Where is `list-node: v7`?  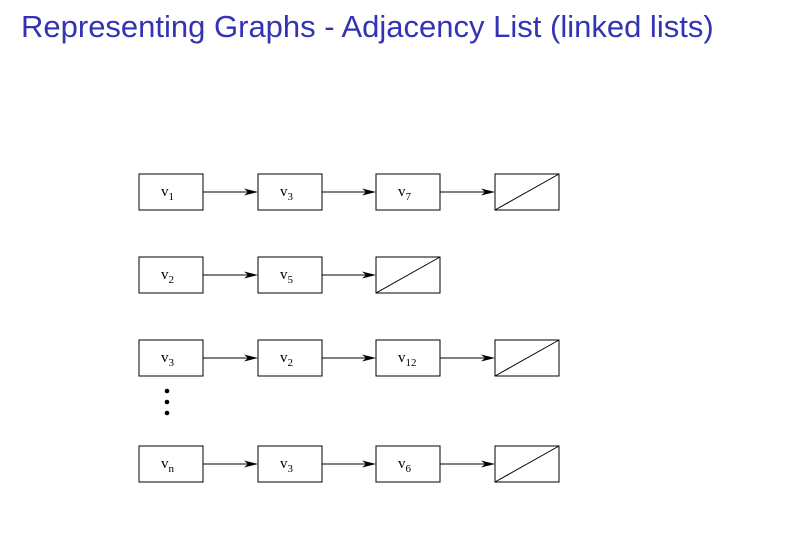 list-node: v7 is located at coordinates (408, 192).